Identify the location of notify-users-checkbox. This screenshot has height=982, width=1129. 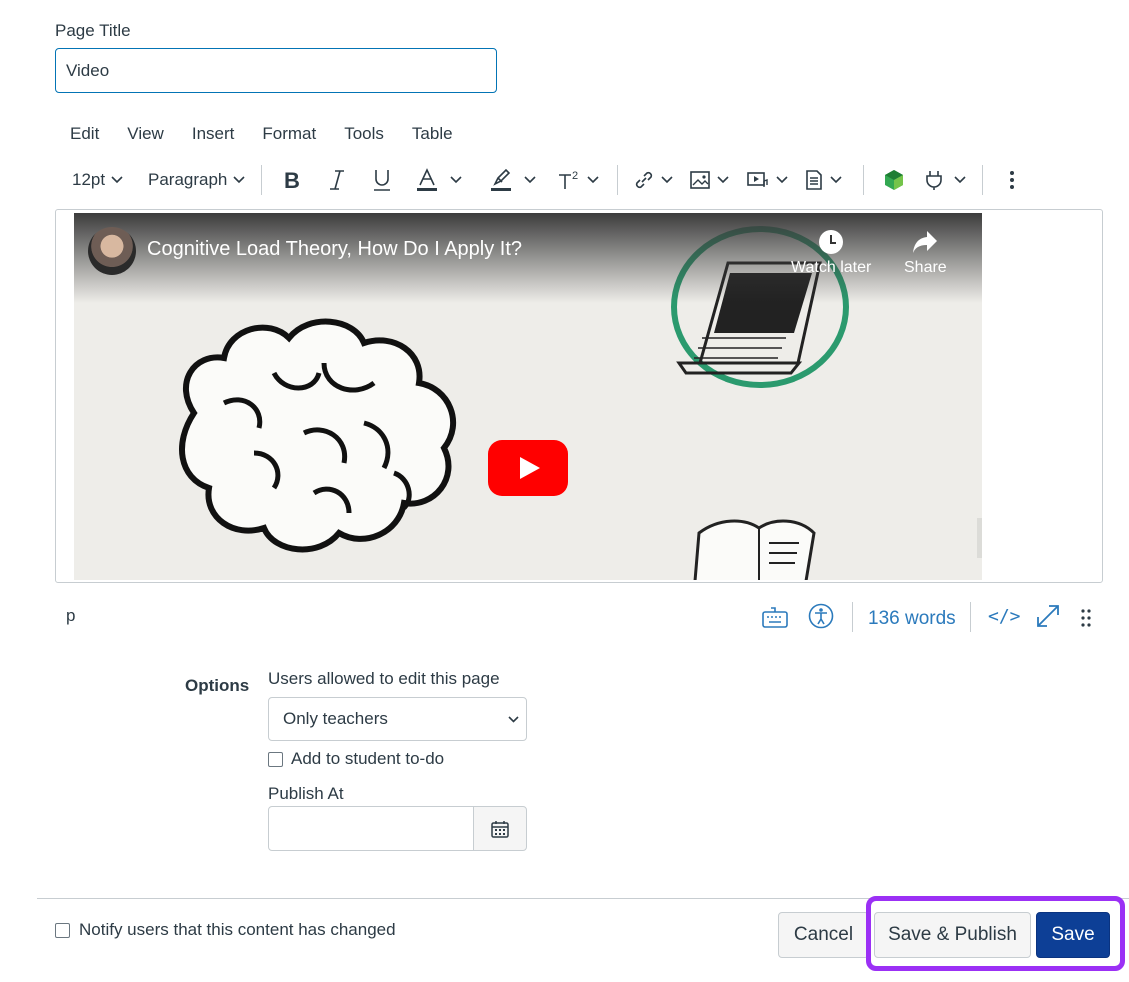
(62, 930).